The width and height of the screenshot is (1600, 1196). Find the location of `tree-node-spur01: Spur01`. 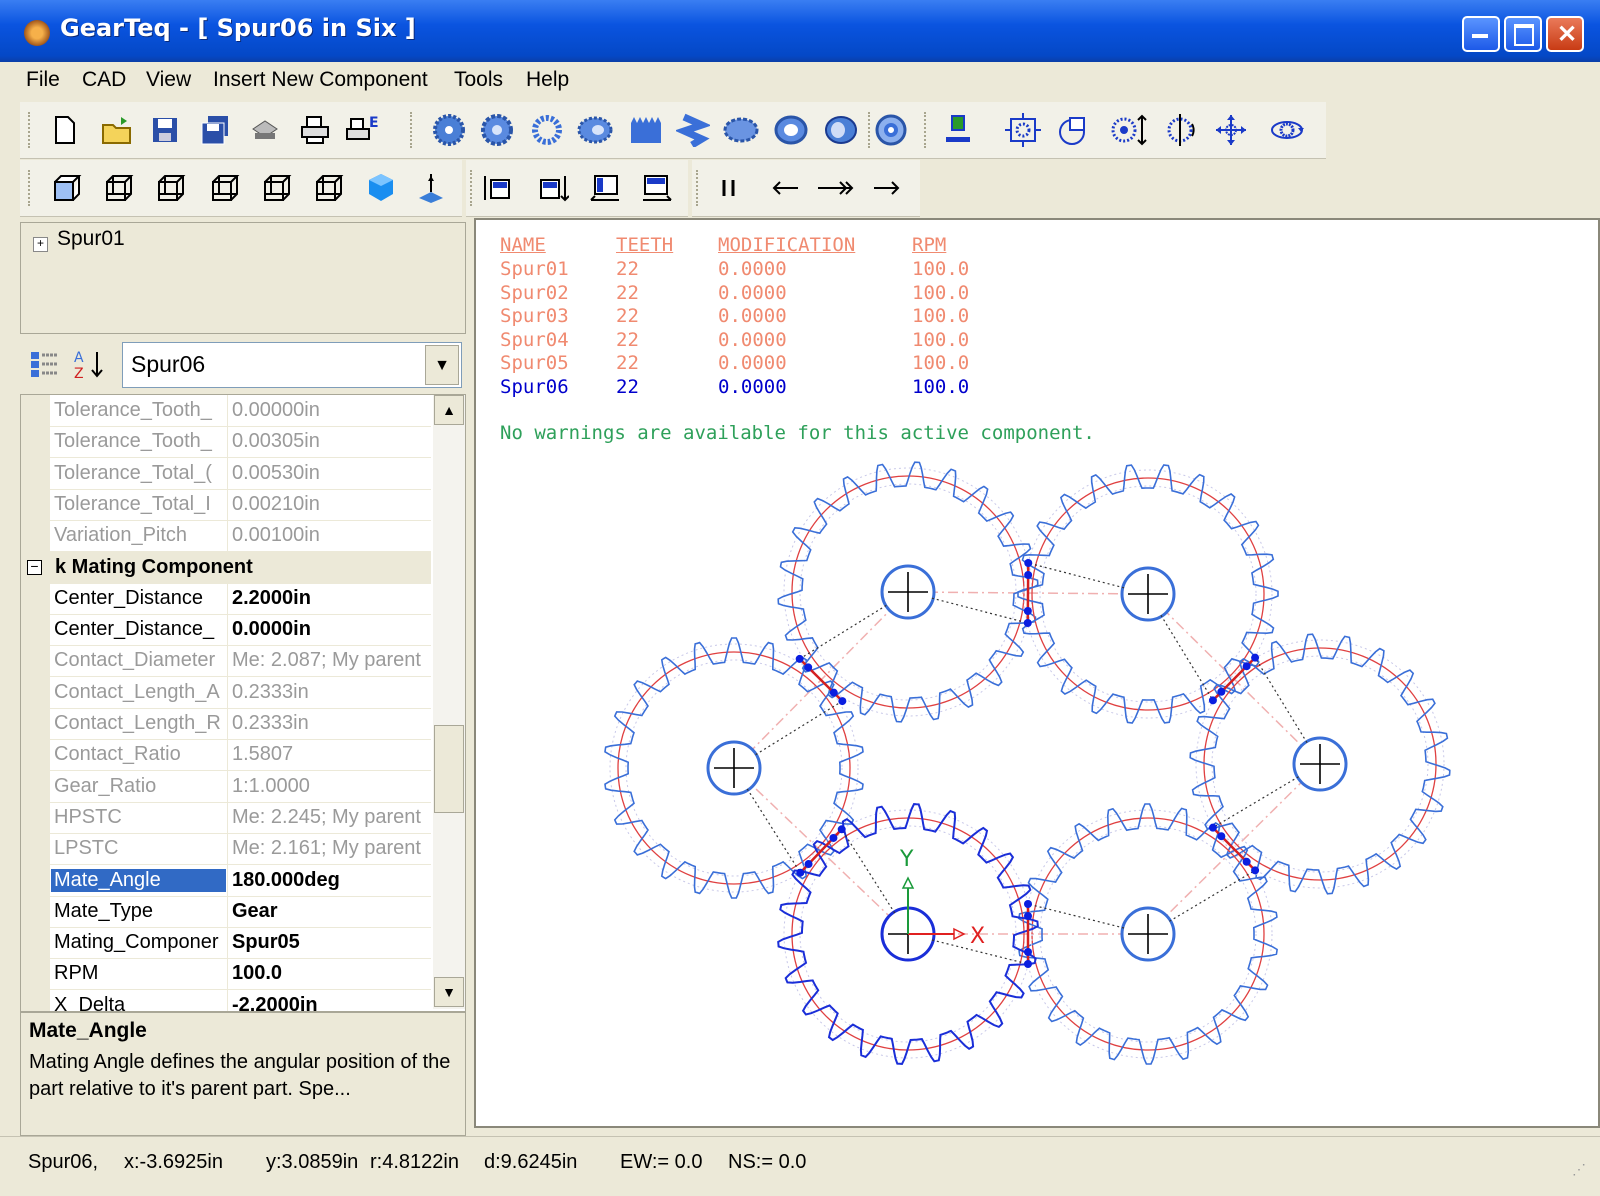

tree-node-spur01: Spur01 is located at coordinates (91, 239).